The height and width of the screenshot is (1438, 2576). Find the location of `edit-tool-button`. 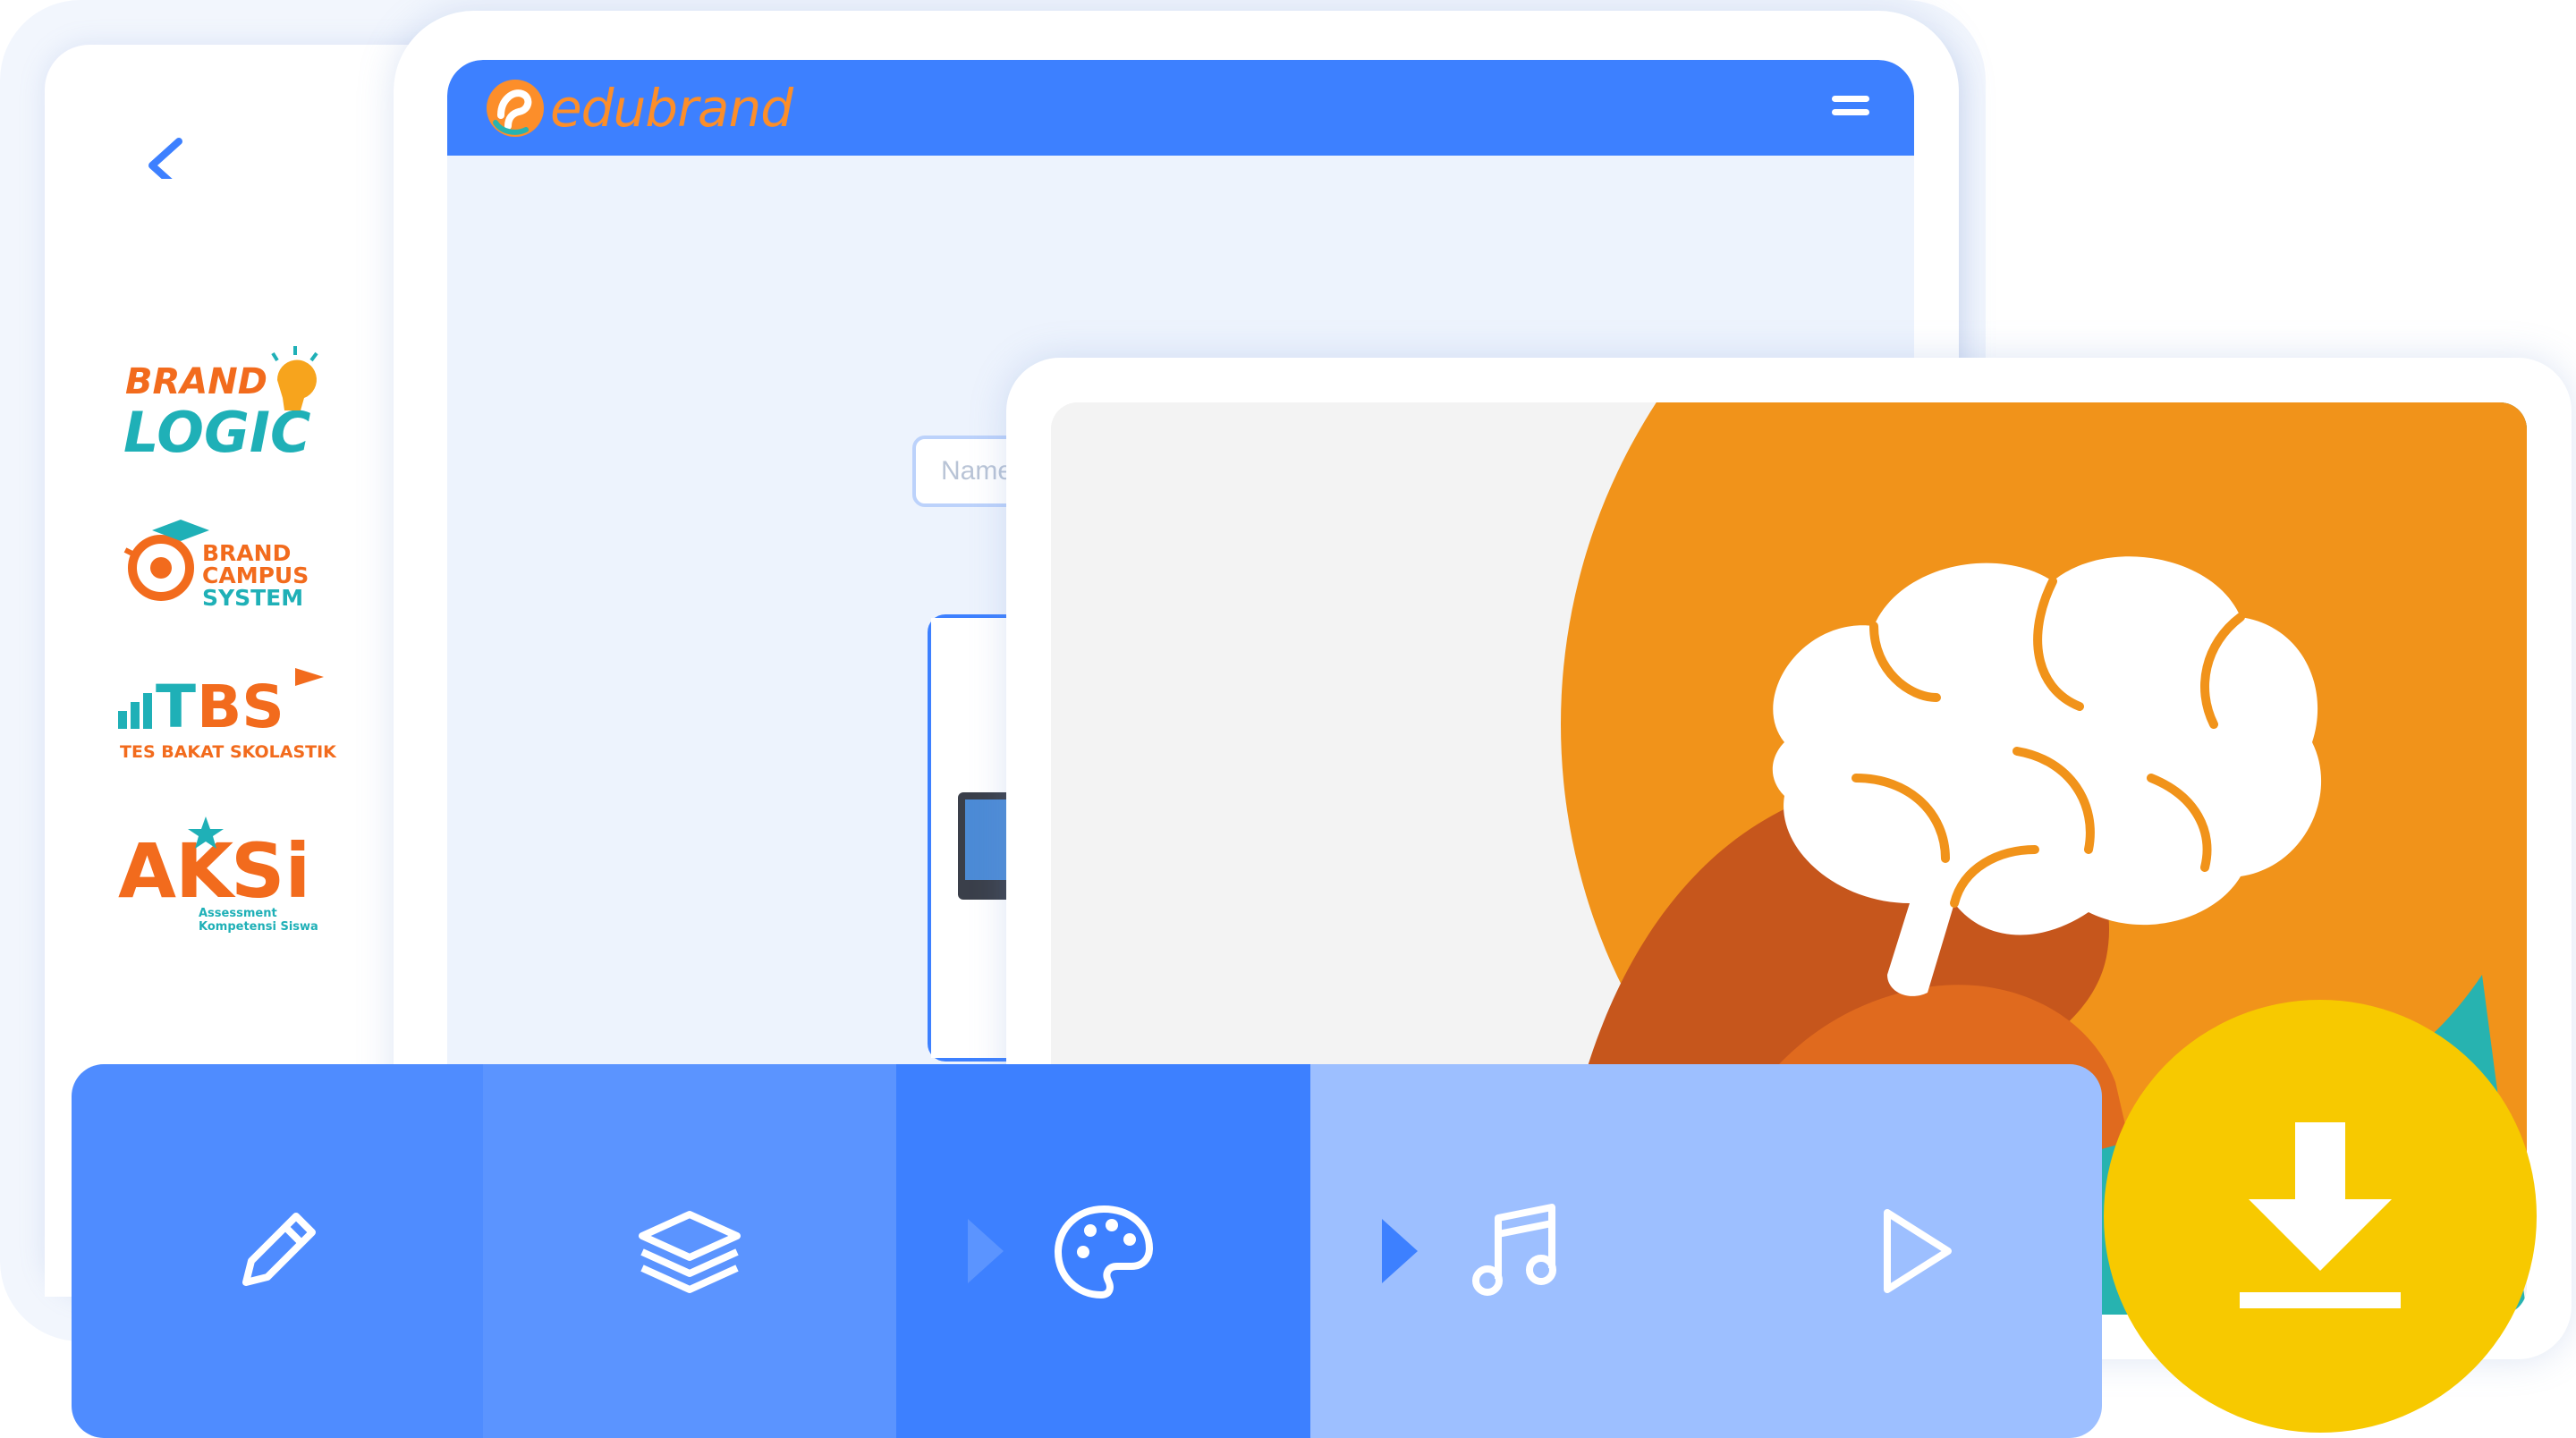

edit-tool-button is located at coordinates (277, 1251).